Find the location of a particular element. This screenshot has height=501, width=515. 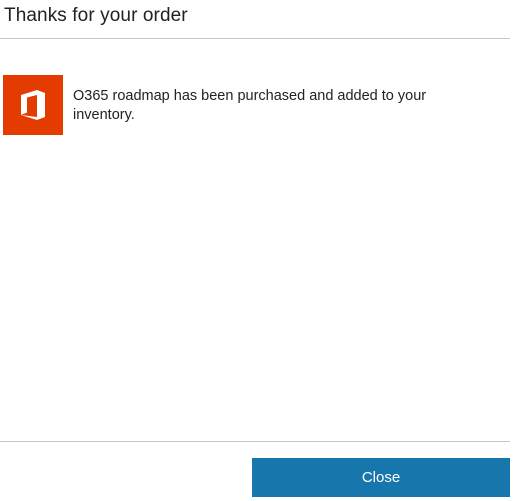

office-logo-icon is located at coordinates (33, 105).